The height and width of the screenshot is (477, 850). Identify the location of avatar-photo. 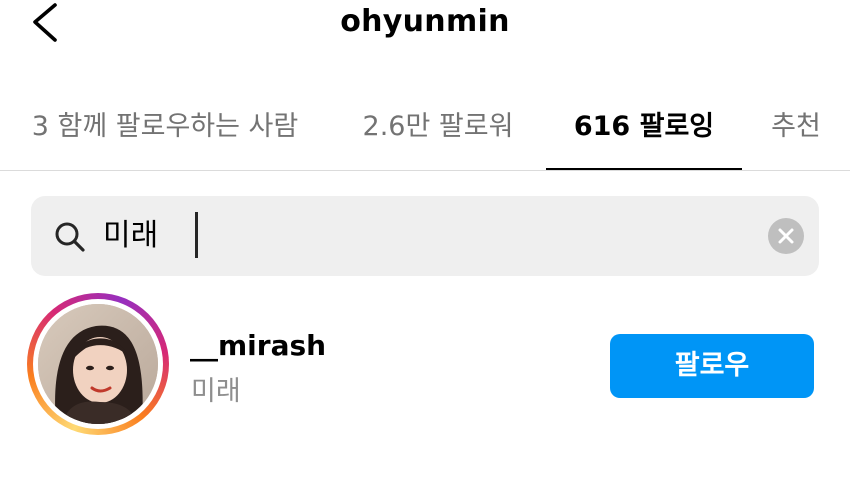
(98, 364).